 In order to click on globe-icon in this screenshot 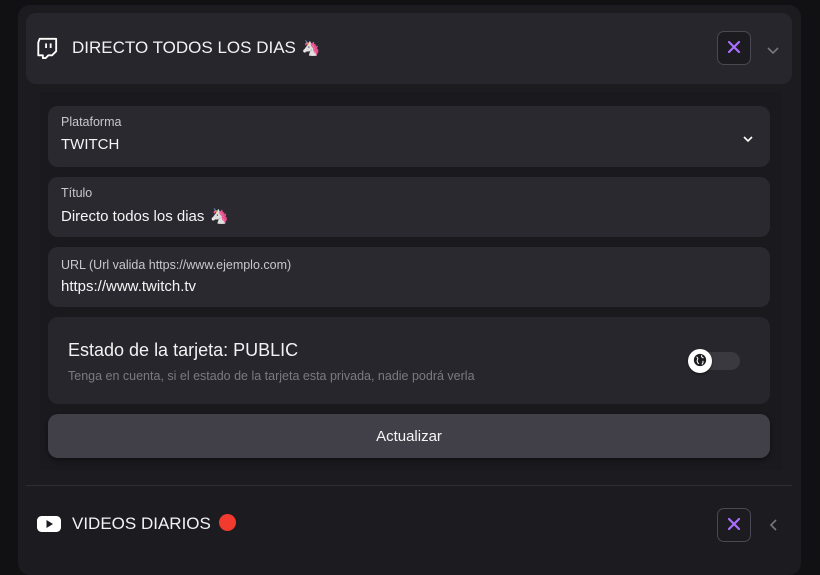, I will do `click(700, 361)`.